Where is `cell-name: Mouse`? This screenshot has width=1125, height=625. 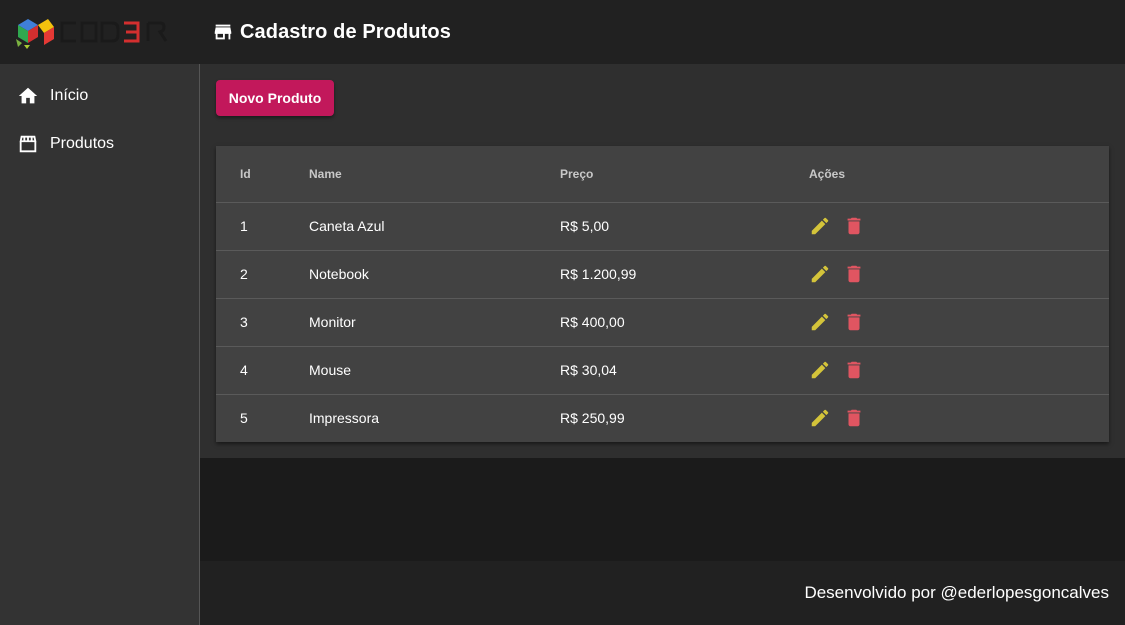
cell-name: Mouse is located at coordinates (434, 369).